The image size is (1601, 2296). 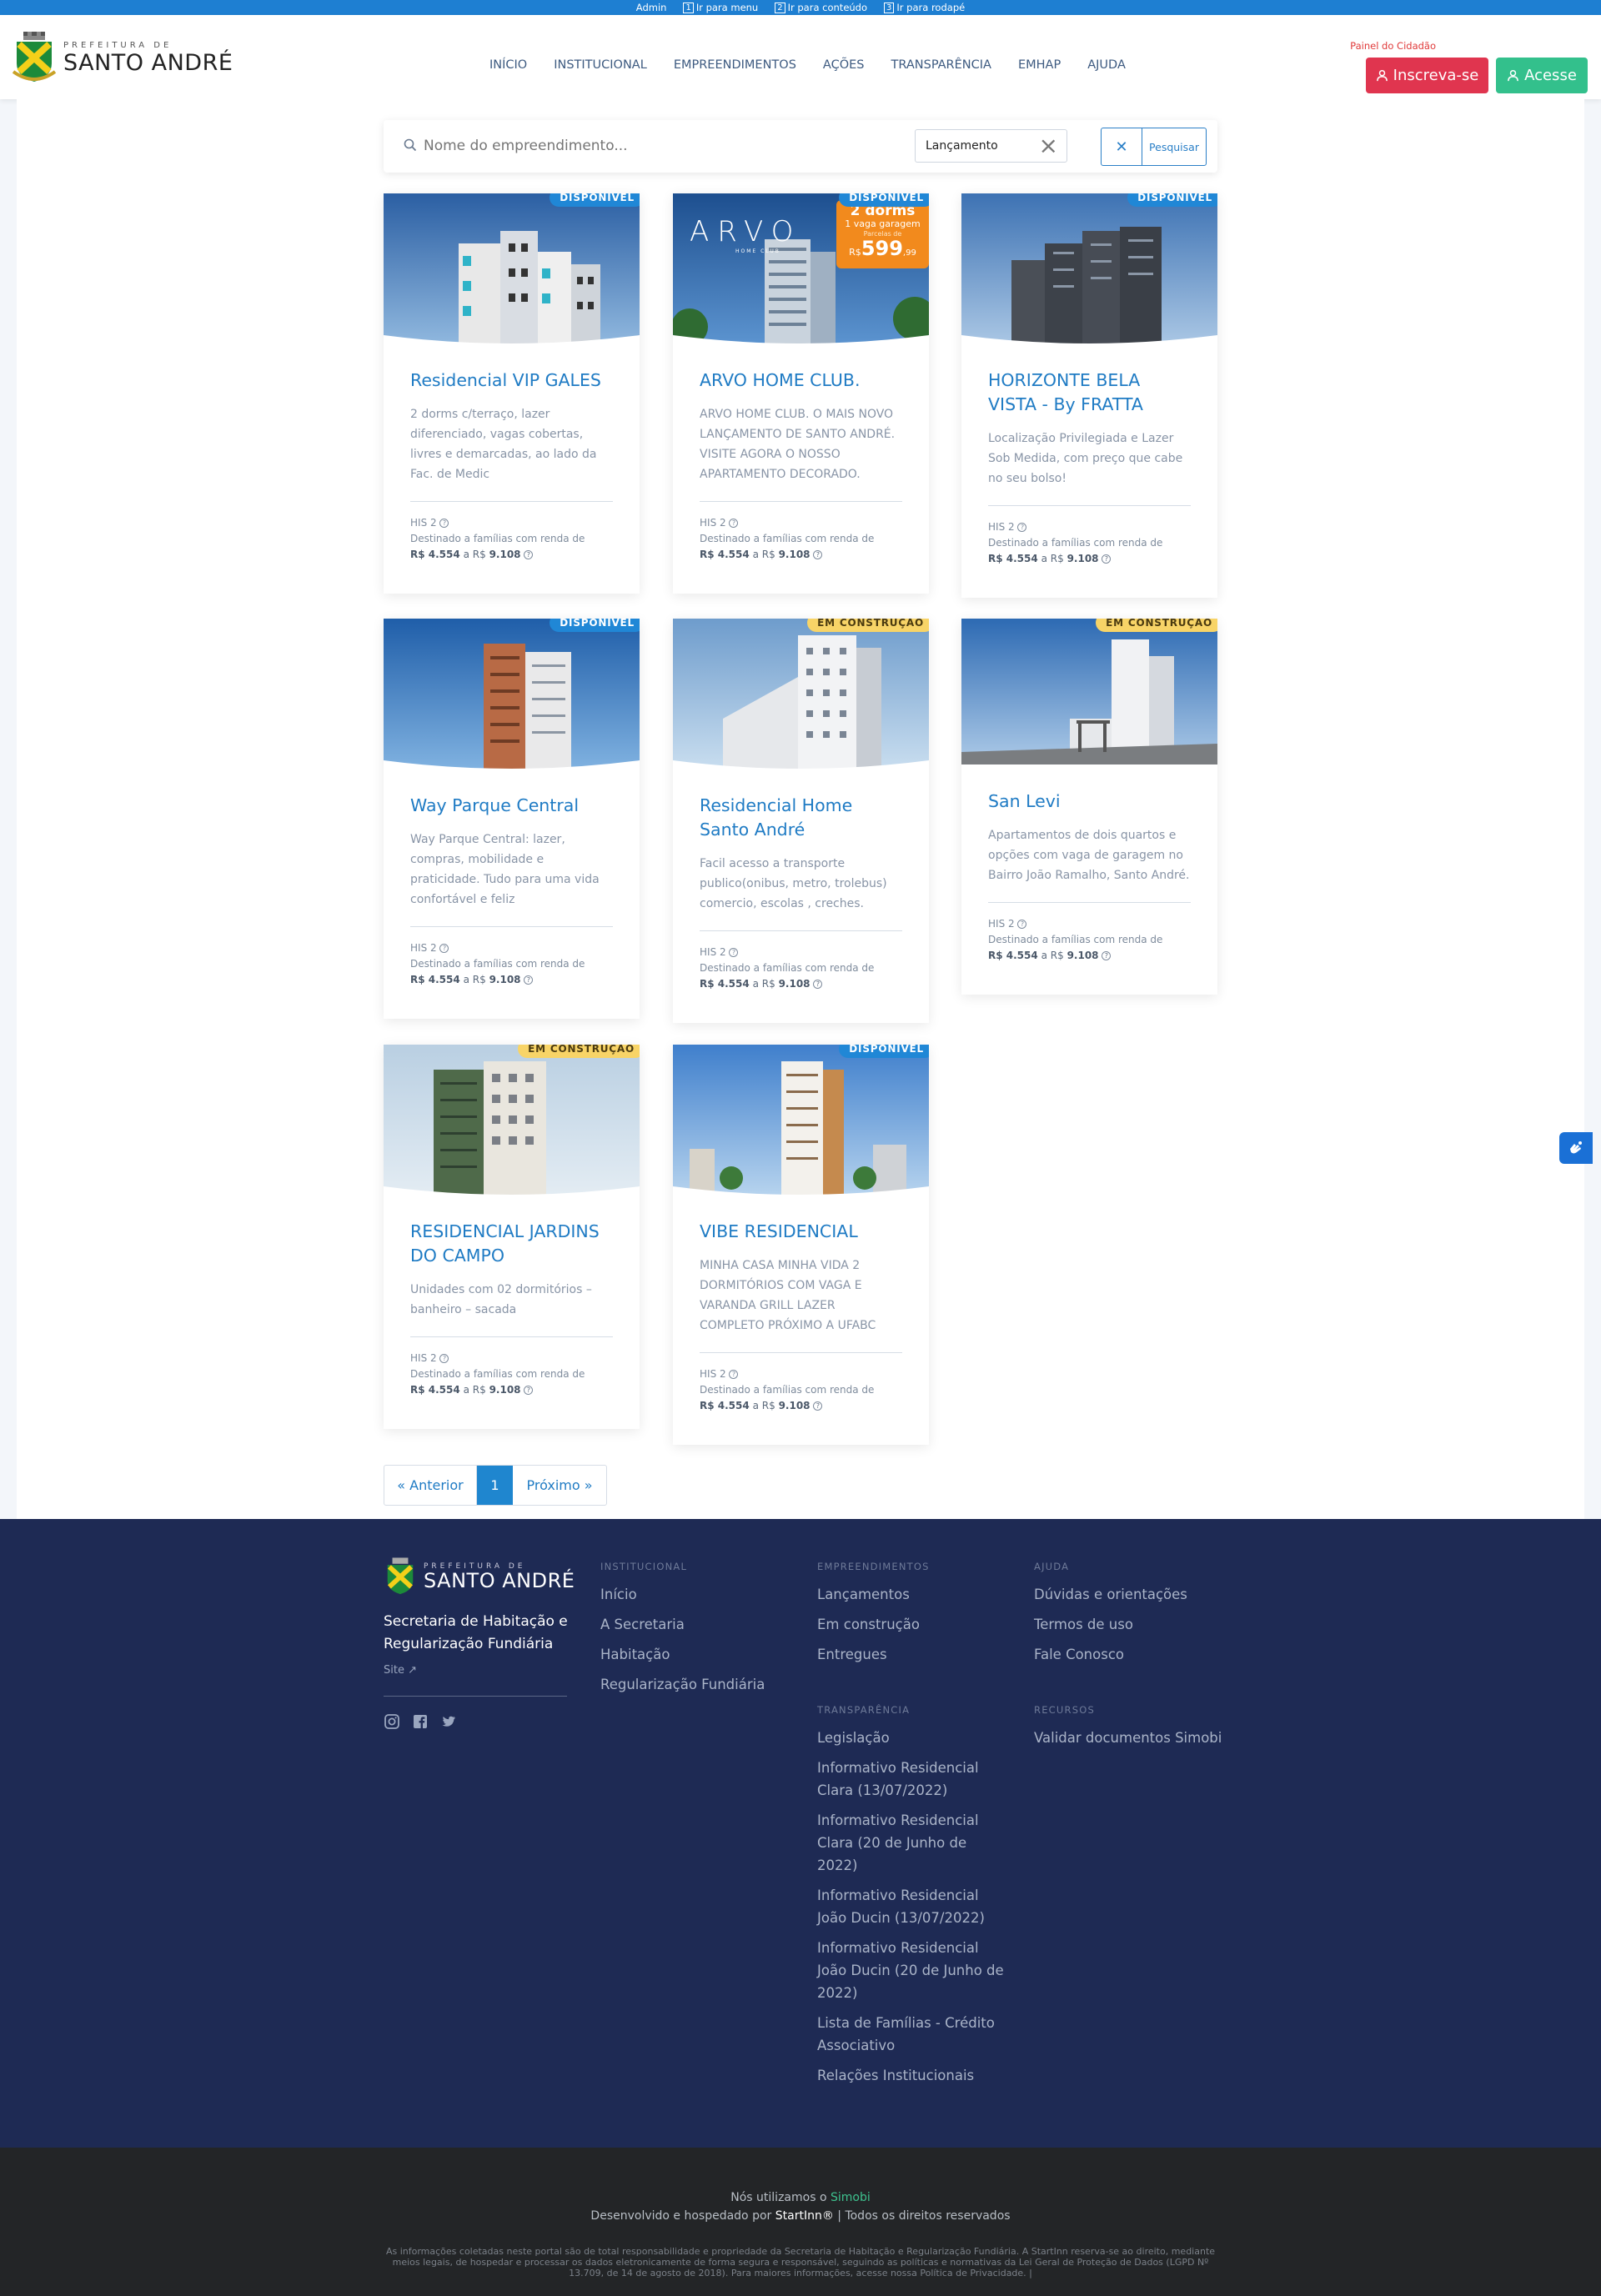 What do you see at coordinates (913, 2034) in the screenshot?
I see `footer-link: Lista de Famílias - Crédito Associativo` at bounding box center [913, 2034].